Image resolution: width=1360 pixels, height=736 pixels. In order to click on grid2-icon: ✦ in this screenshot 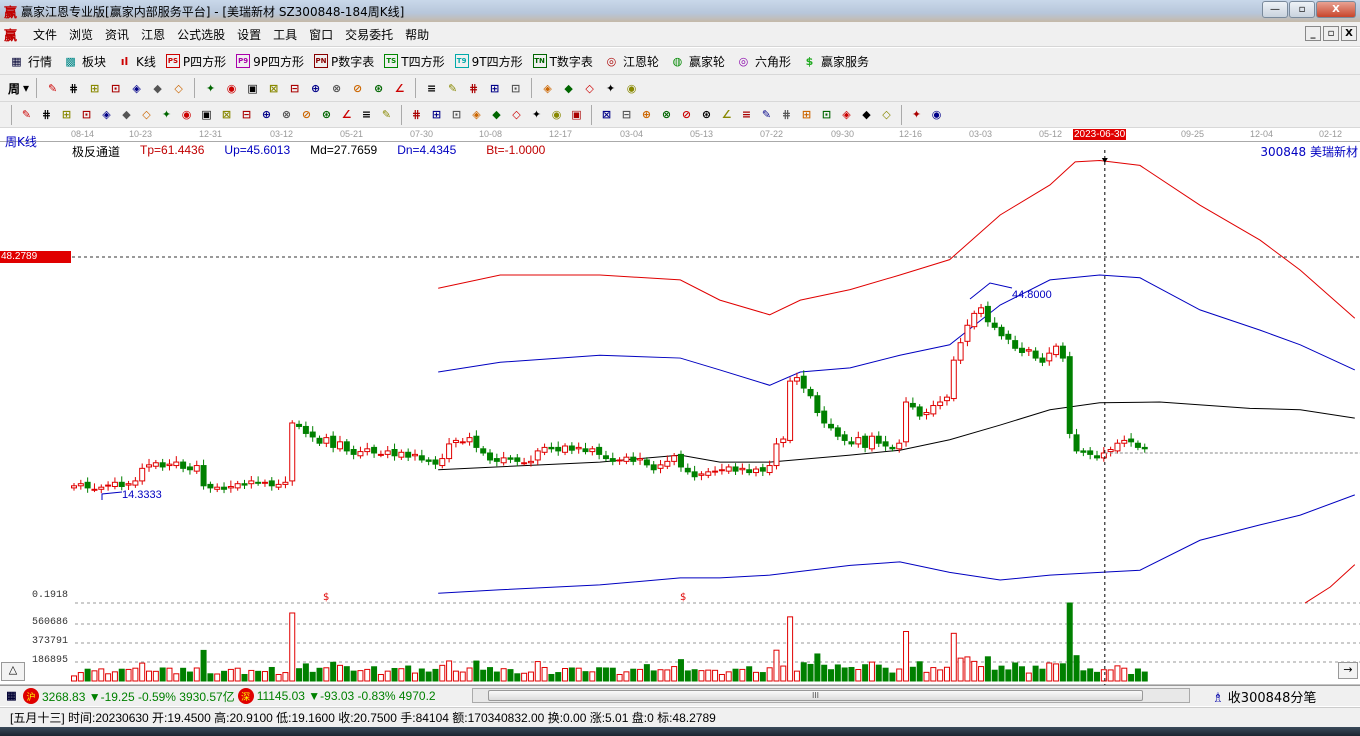, I will do `click(536, 114)`.